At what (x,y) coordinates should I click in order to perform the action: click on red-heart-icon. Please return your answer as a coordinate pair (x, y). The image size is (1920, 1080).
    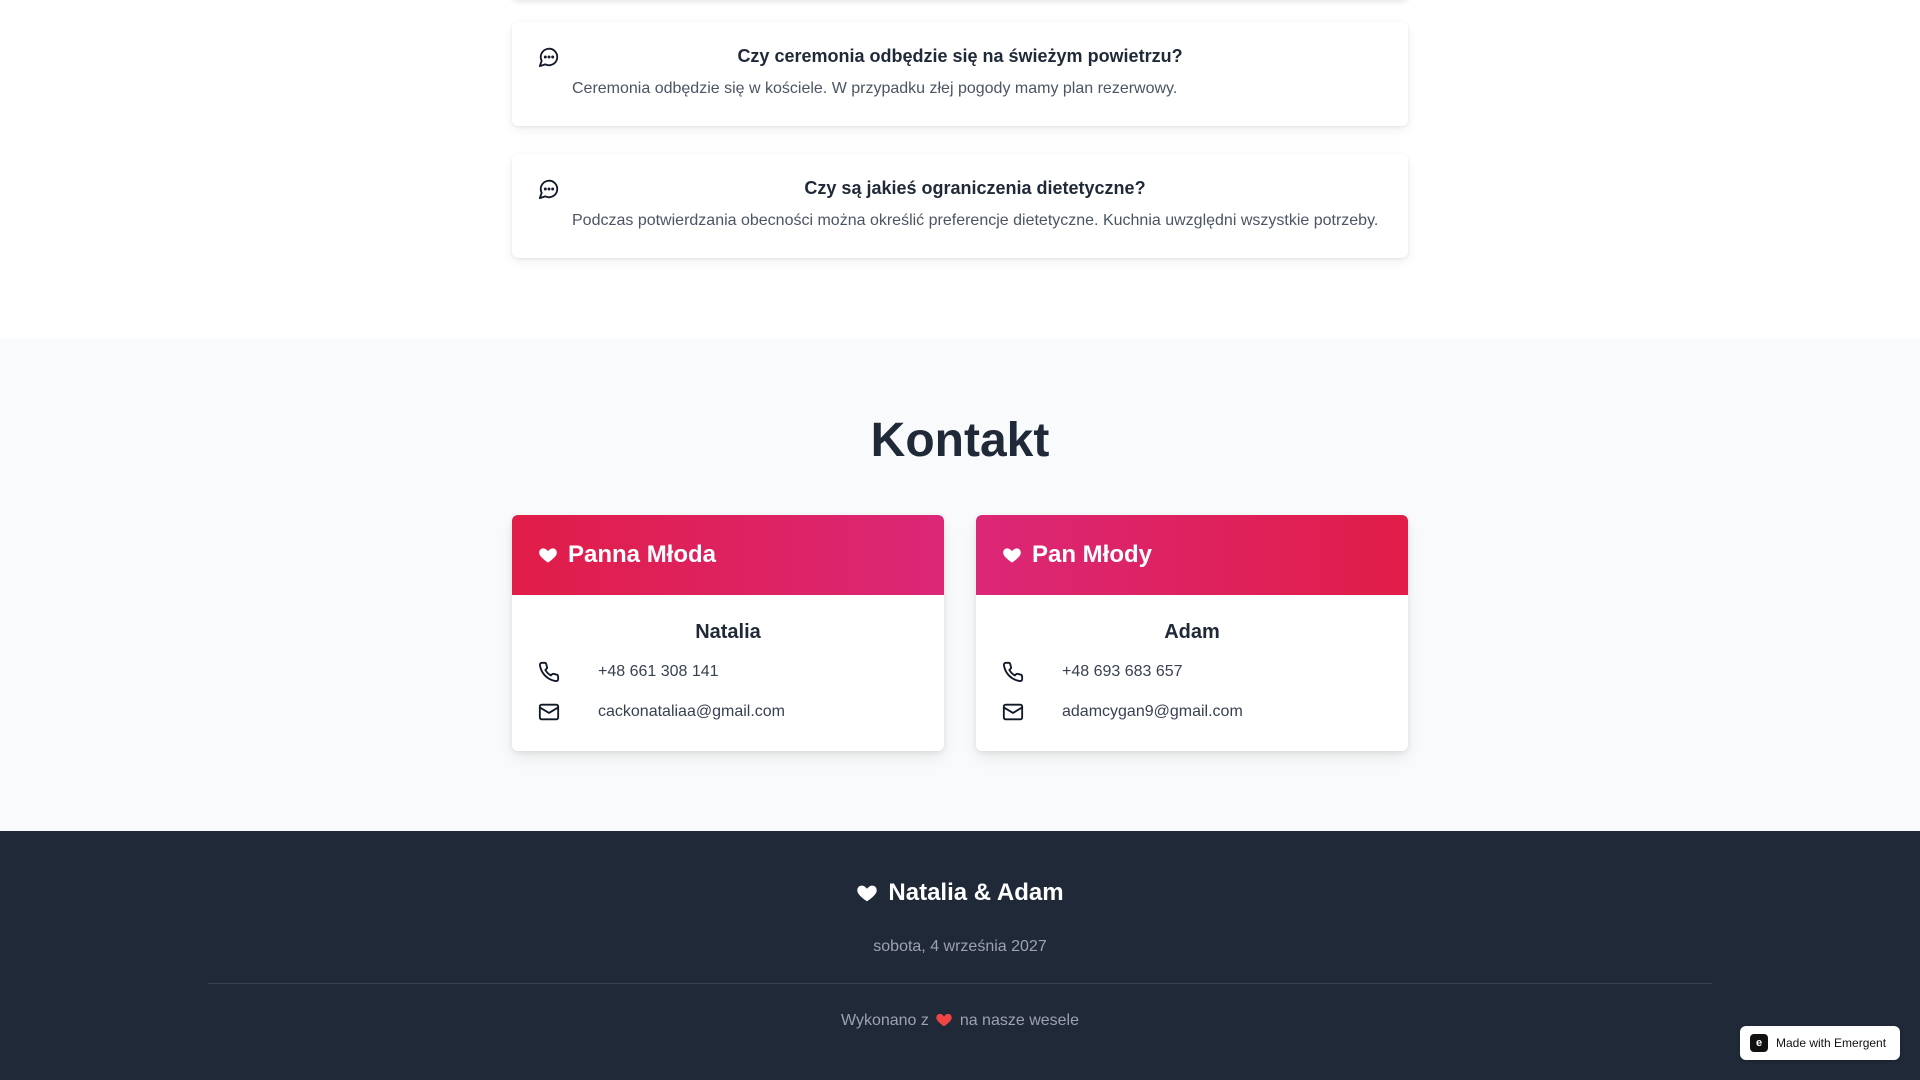
    Looking at the image, I should click on (944, 1020).